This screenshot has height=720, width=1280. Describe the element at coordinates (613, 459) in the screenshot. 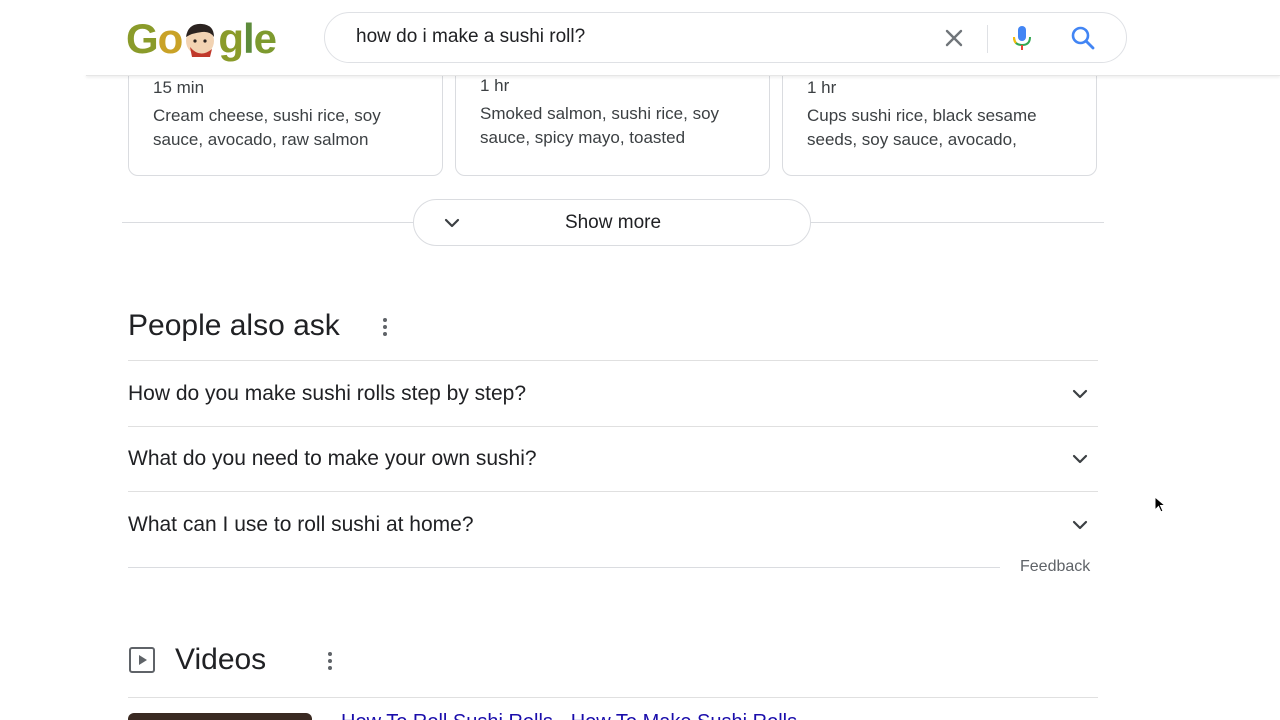

I see `question-item: What do you need to make your own sushi?` at that location.